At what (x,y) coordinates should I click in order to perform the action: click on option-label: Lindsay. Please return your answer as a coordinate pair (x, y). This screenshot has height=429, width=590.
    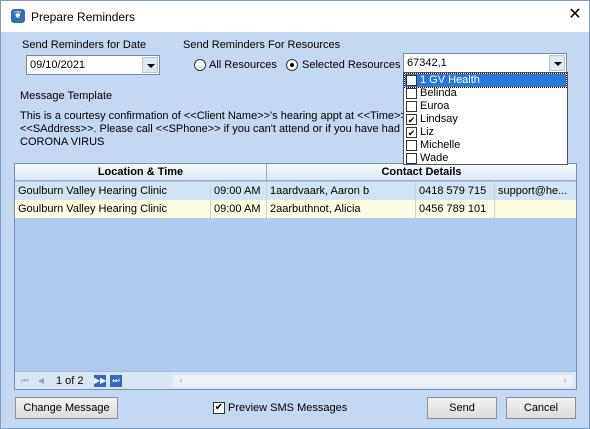
    Looking at the image, I should click on (439, 119).